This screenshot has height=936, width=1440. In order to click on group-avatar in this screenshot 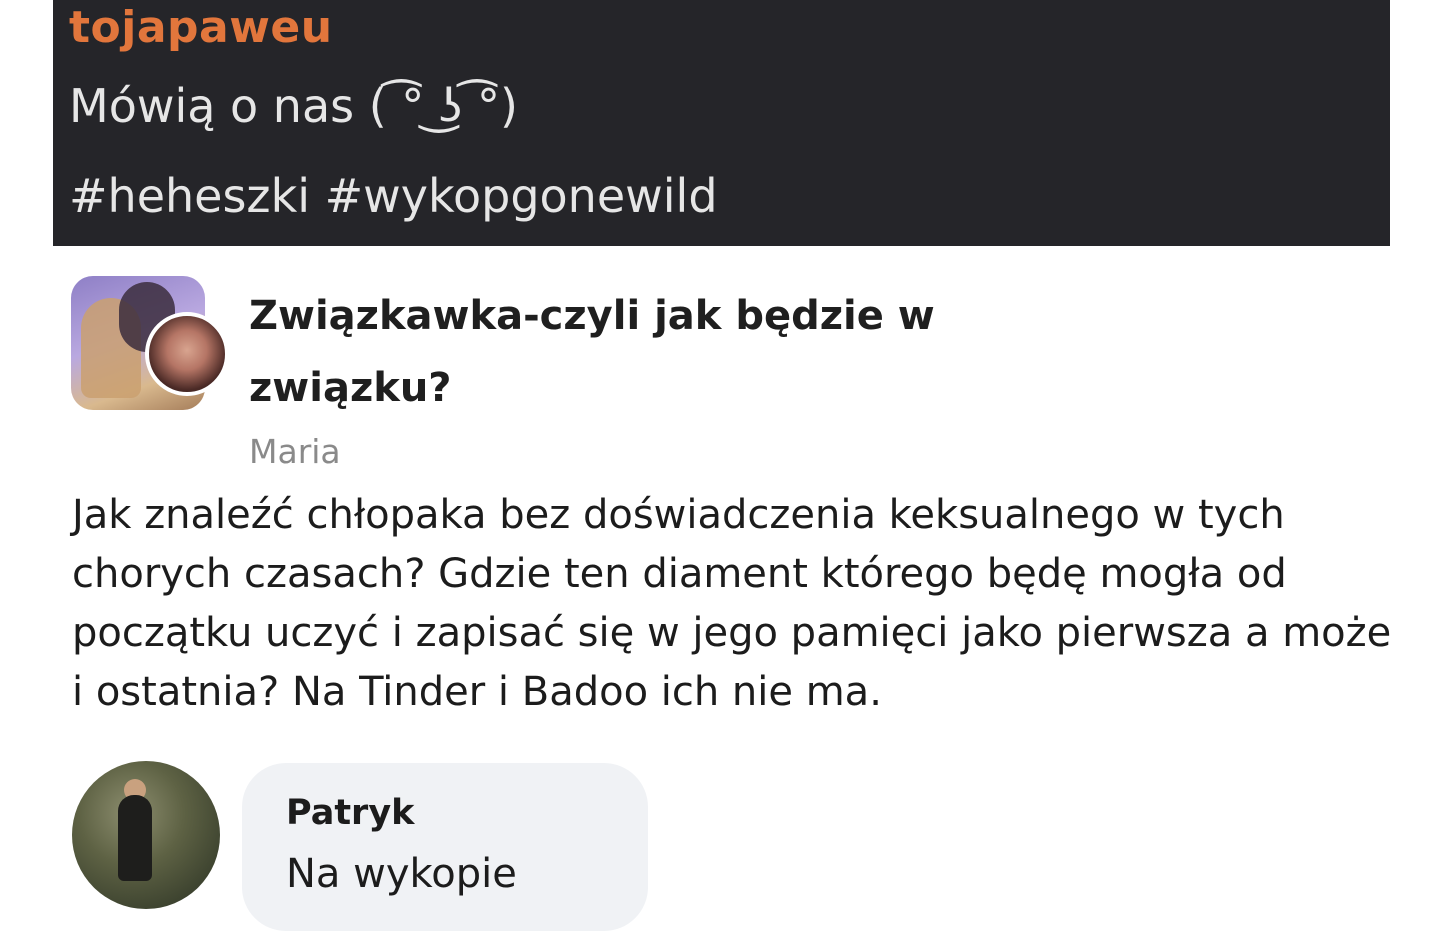, I will do `click(150, 343)`.